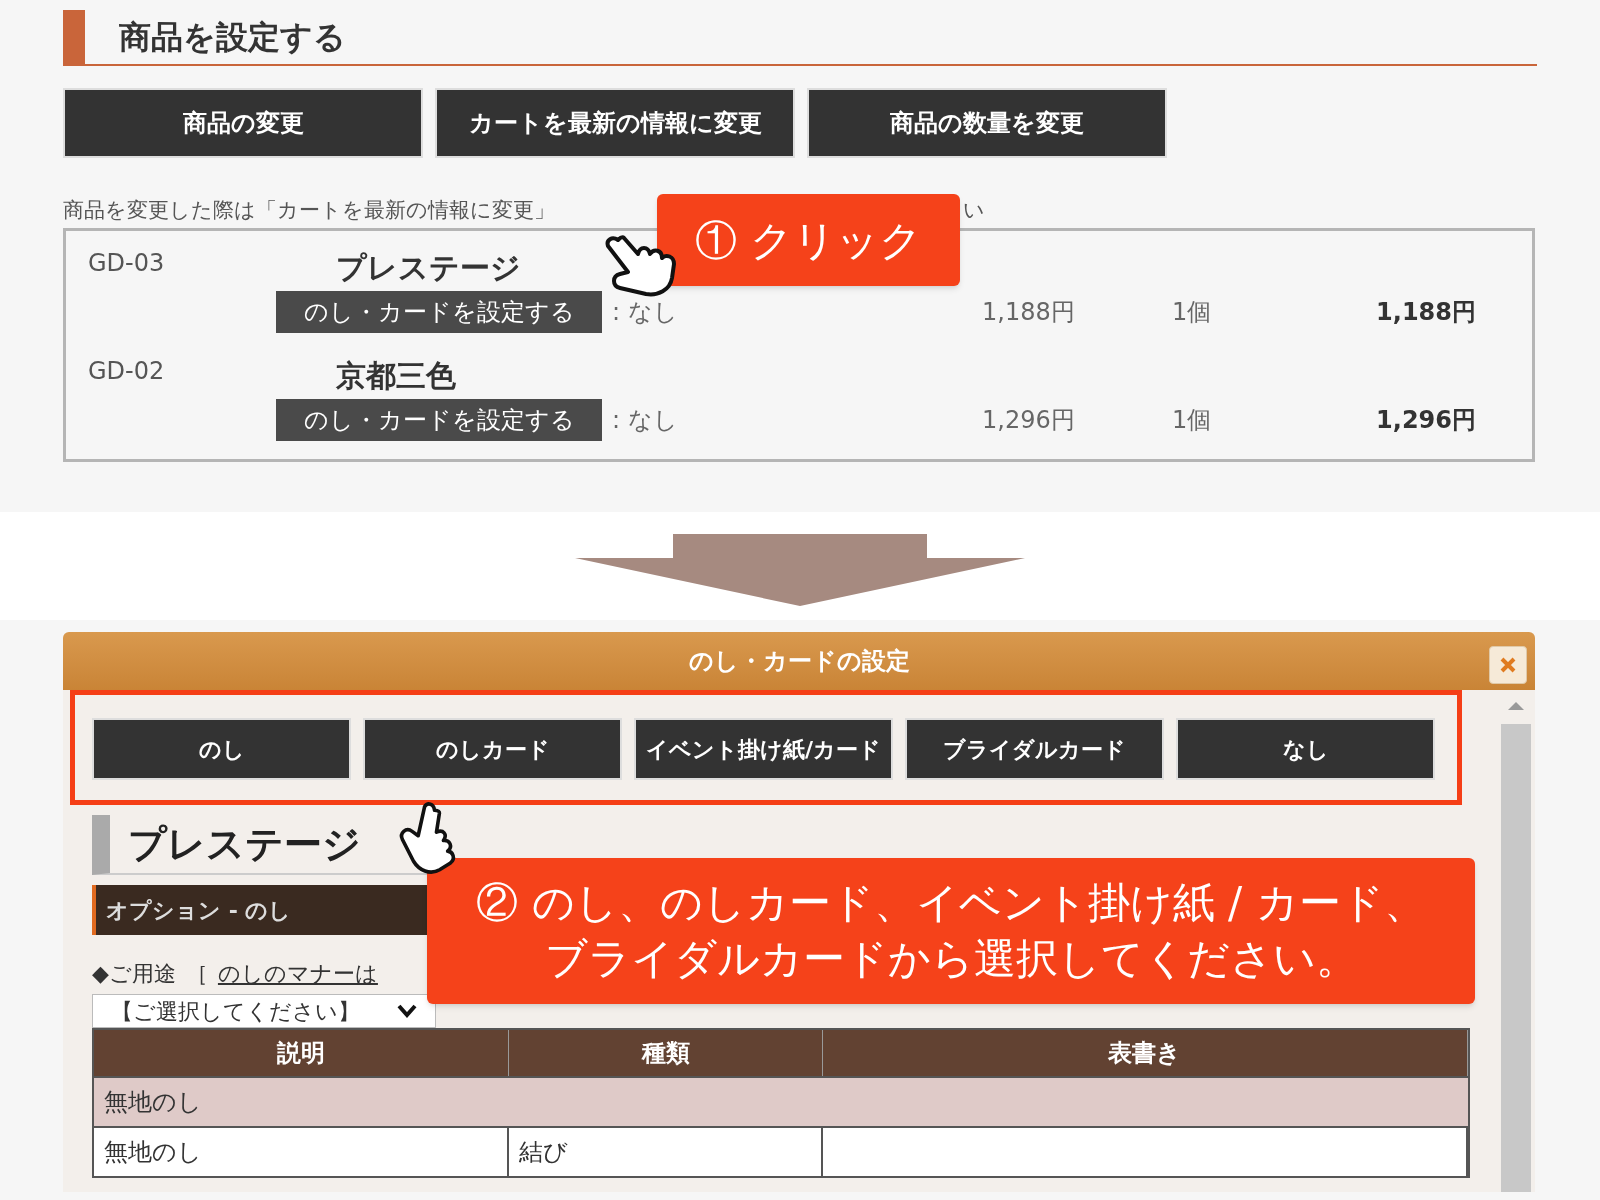 This screenshot has height=1200, width=1600. I want to click on option-bar-title: オプション - のし, so click(199, 910).